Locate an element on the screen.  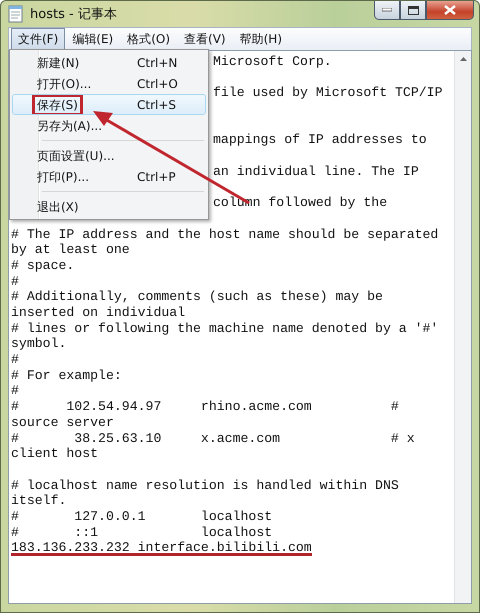
text-line: # localhost name resolution is handled within DNS is located at coordinates (205, 486).